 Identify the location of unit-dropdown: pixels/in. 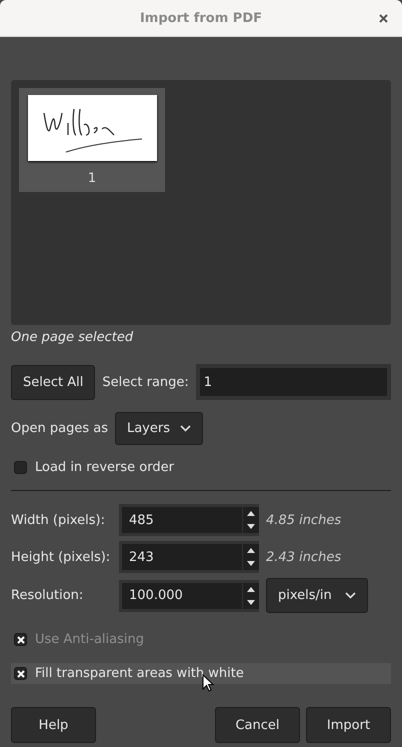
(317, 595).